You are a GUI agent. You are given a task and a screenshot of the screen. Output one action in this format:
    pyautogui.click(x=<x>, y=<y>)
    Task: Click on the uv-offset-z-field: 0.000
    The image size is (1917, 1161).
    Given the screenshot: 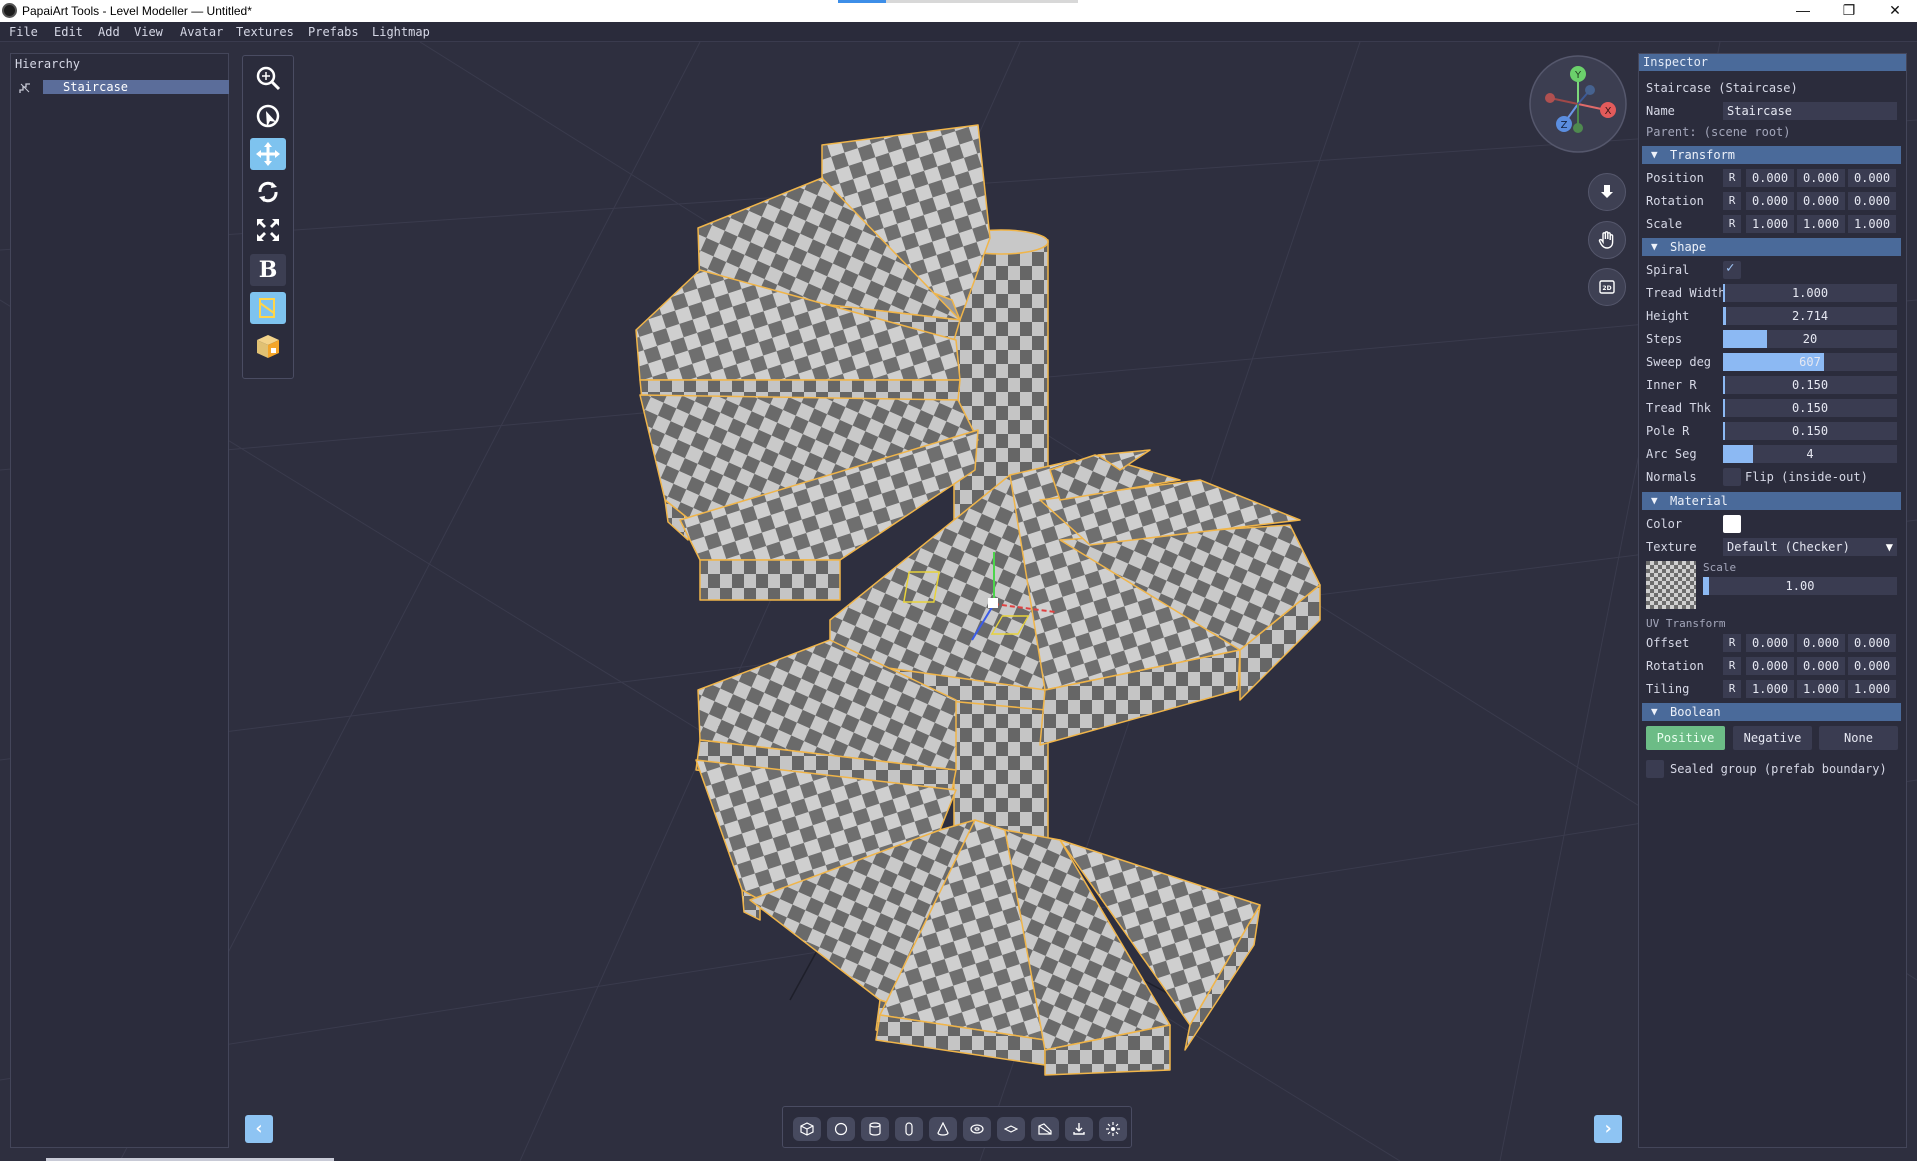 What is the action you would take?
    pyautogui.click(x=1872, y=643)
    